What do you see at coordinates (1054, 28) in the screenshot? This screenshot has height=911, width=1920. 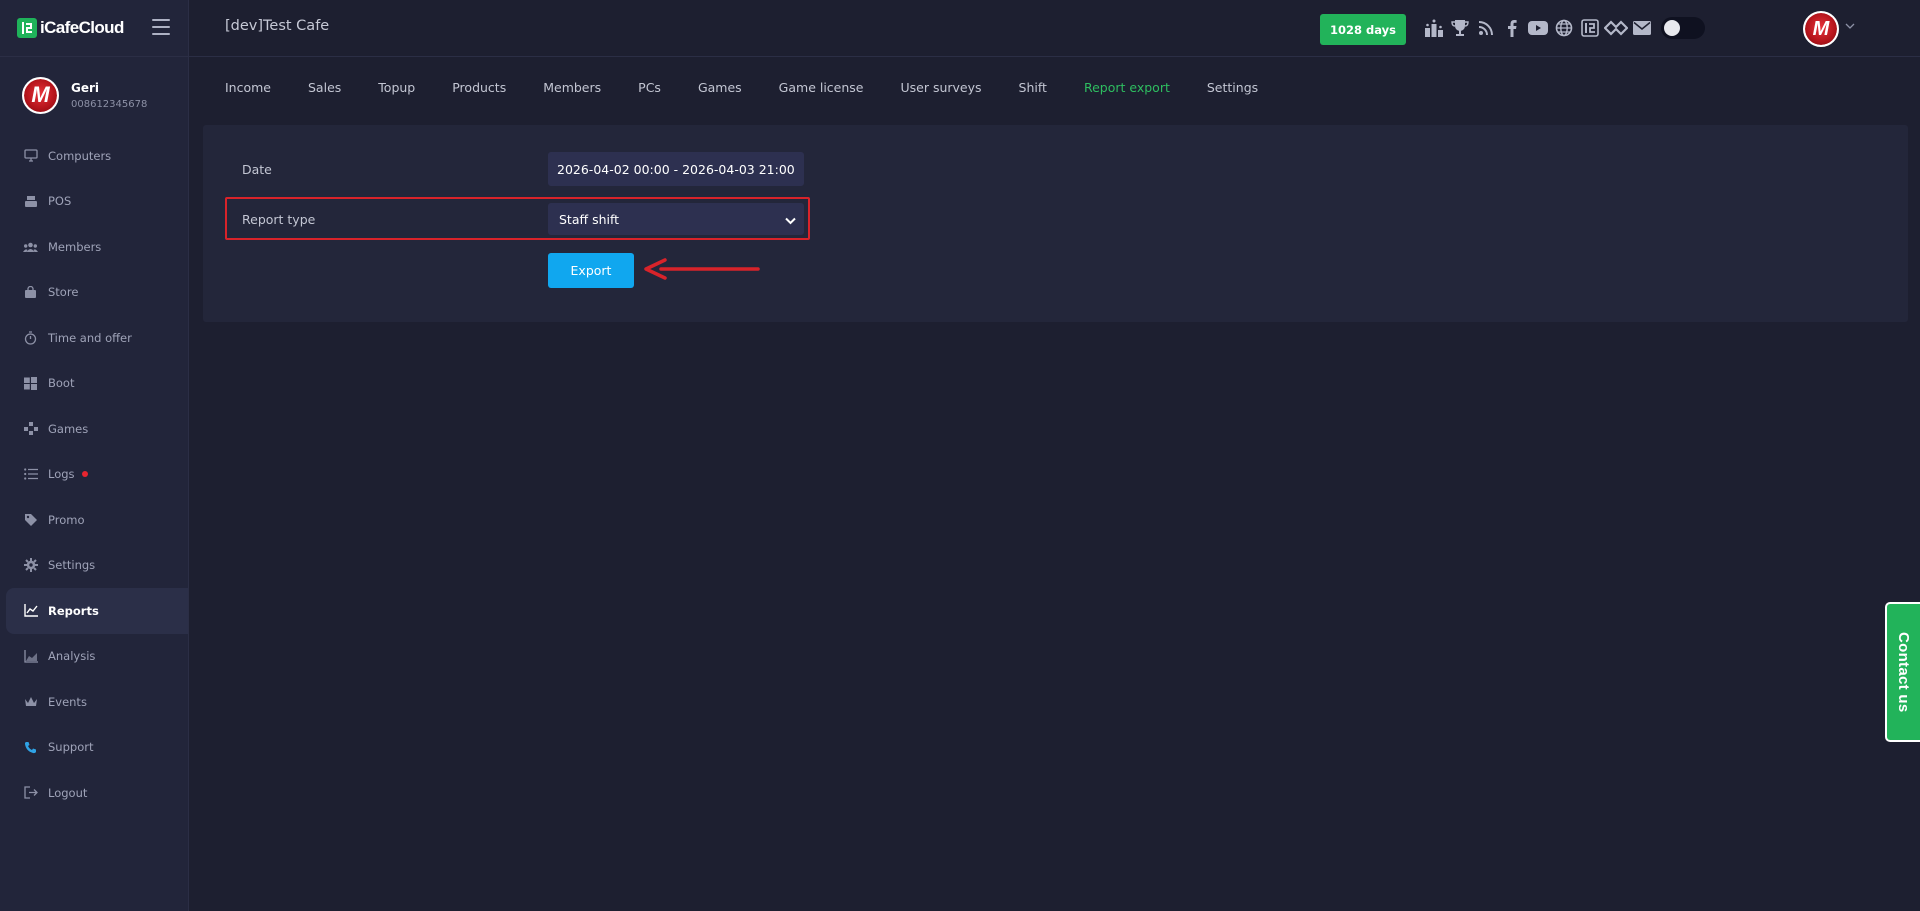 I see `topbar: [dev]Test Cafe 1028 days M` at bounding box center [1054, 28].